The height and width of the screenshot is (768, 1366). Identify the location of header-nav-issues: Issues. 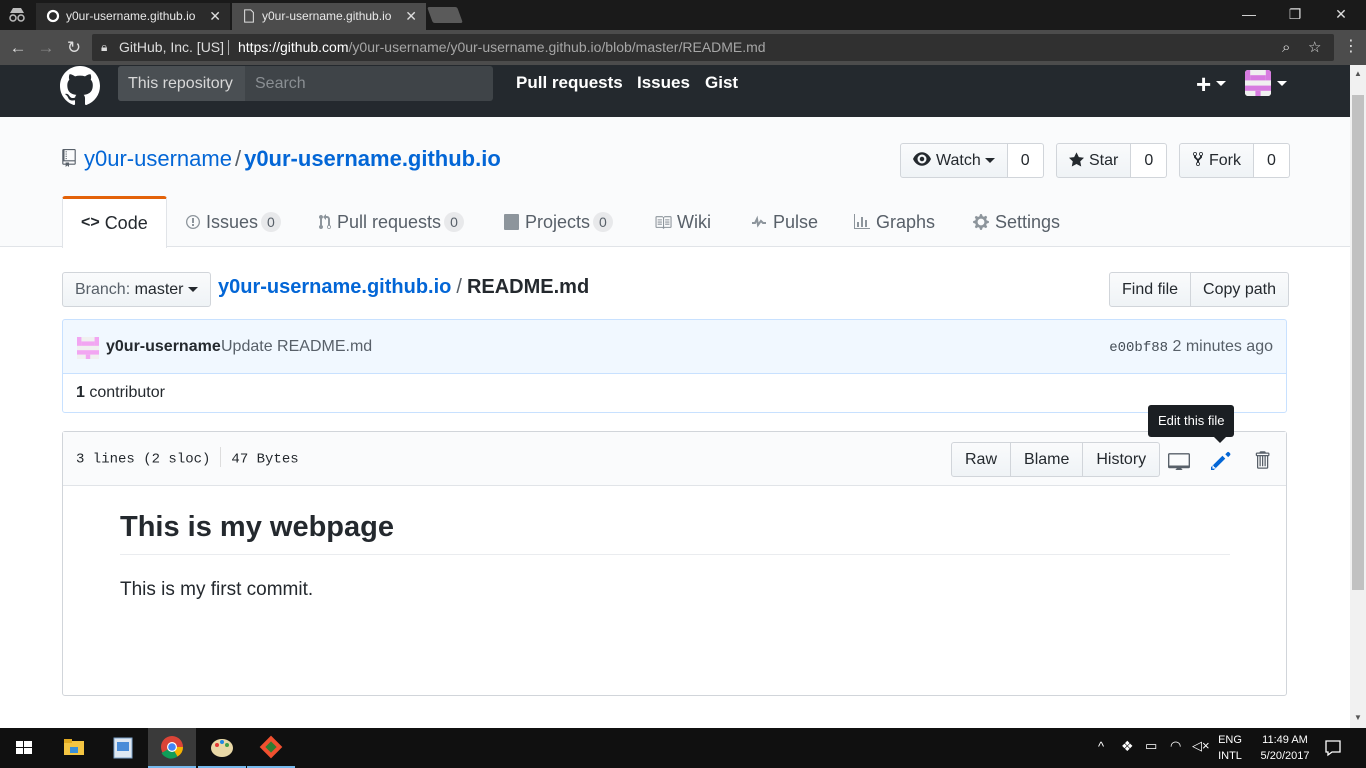
(663, 83).